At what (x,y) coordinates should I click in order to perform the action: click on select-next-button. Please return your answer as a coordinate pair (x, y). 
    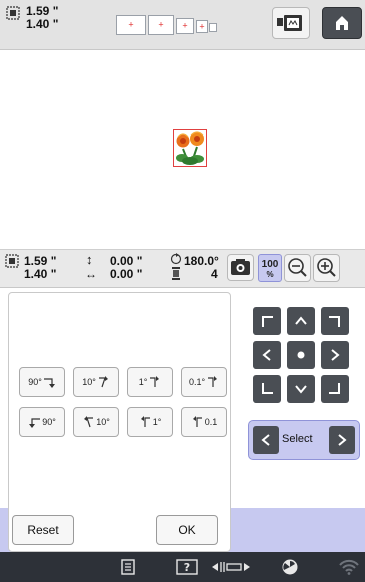
    Looking at the image, I should click on (342, 440).